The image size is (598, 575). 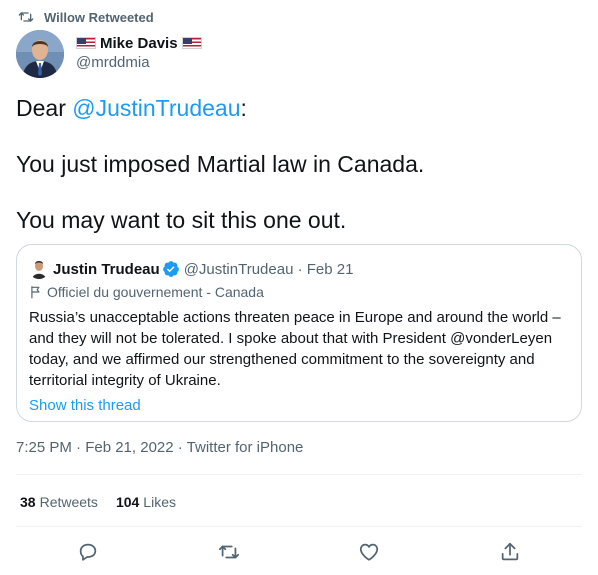 I want to click on retweets-stat: 38 Retweets, so click(x=59, y=502).